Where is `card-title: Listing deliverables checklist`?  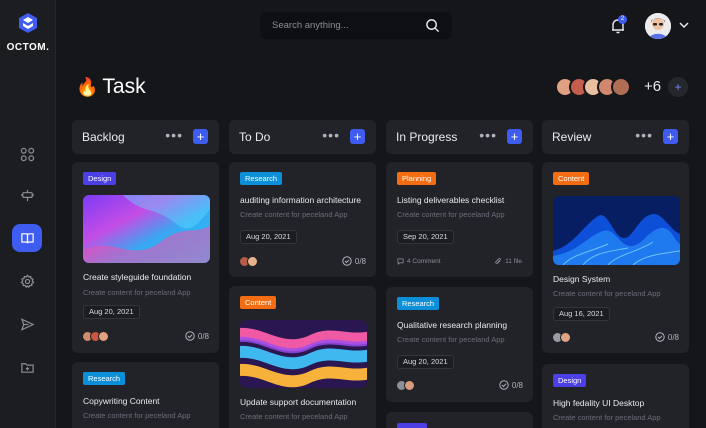 card-title: Listing deliverables checklist is located at coordinates (451, 200).